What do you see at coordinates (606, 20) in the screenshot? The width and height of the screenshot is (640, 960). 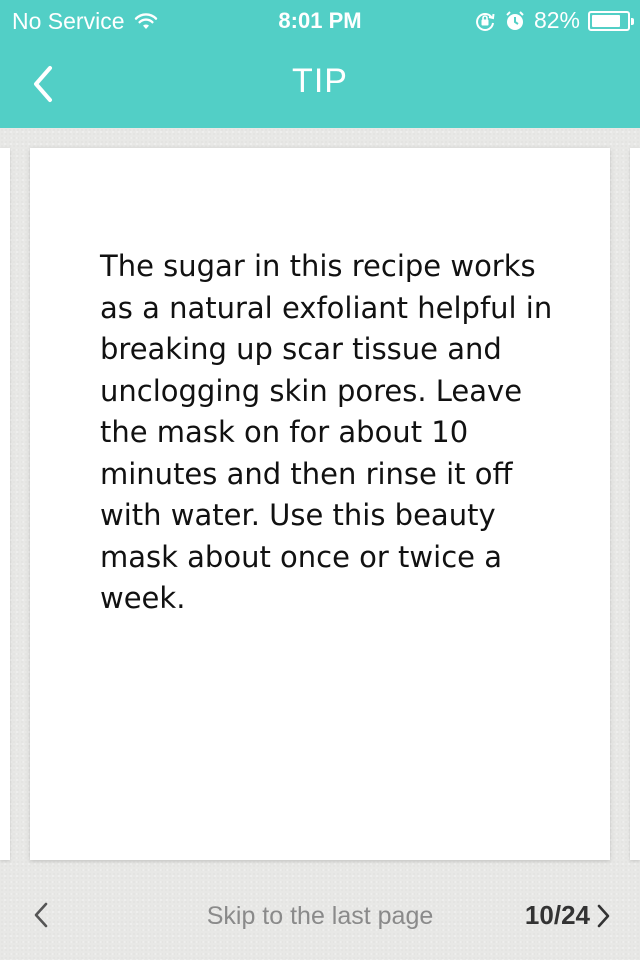 I see `battery-fill` at bounding box center [606, 20].